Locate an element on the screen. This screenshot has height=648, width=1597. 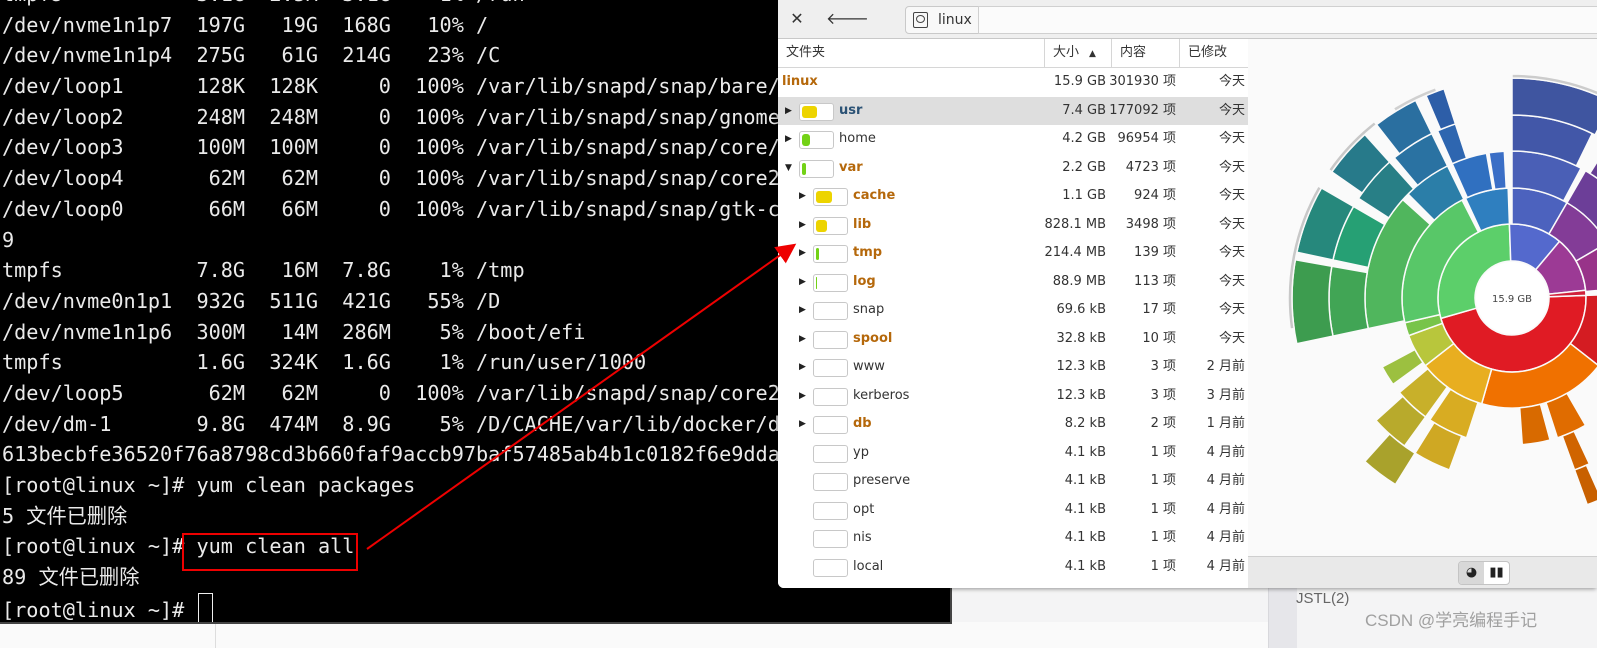
folder-size: 214.4 MB is located at coordinates (1075, 252).